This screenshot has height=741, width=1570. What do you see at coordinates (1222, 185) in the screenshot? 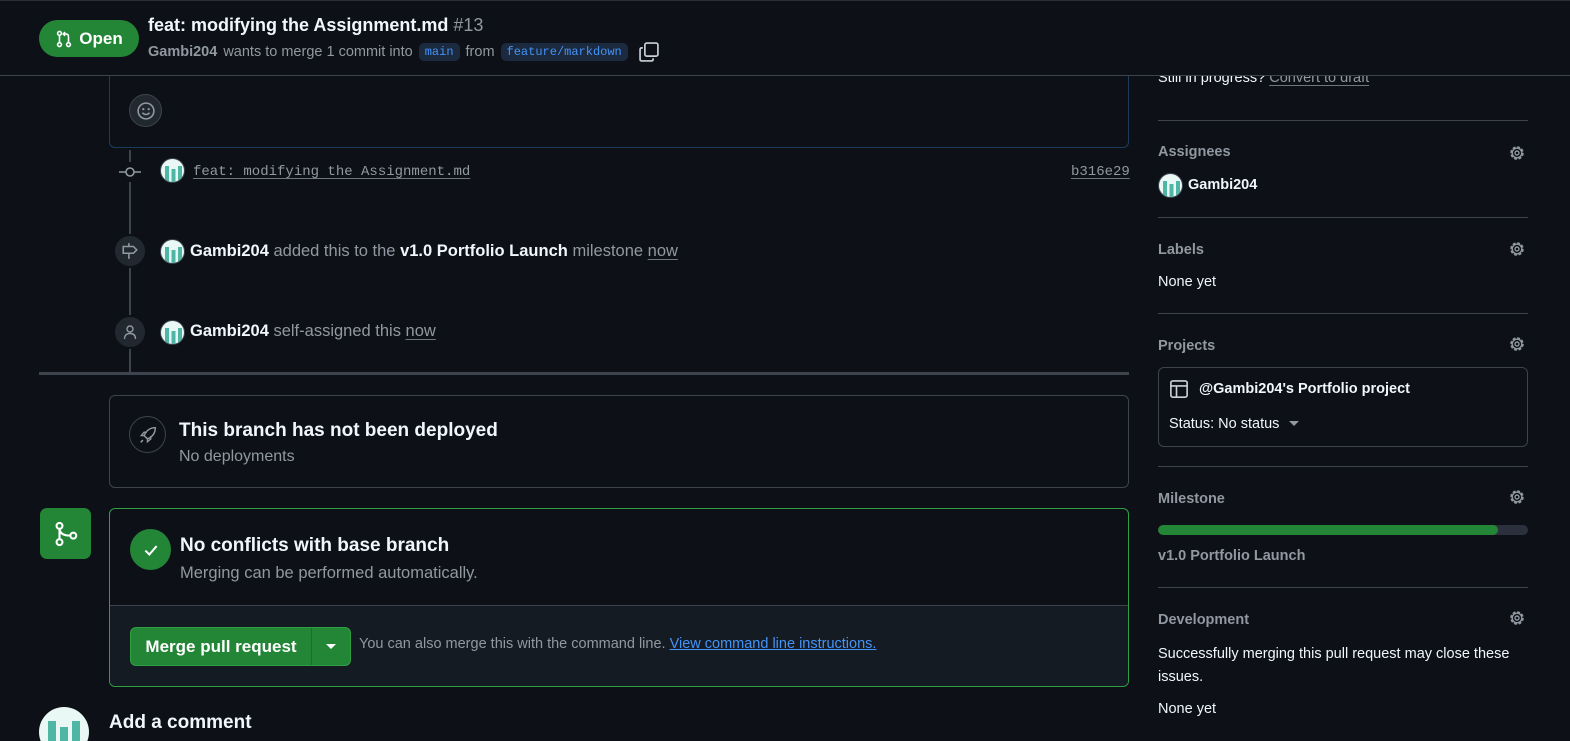
I see `assignee-link: Gambi204` at bounding box center [1222, 185].